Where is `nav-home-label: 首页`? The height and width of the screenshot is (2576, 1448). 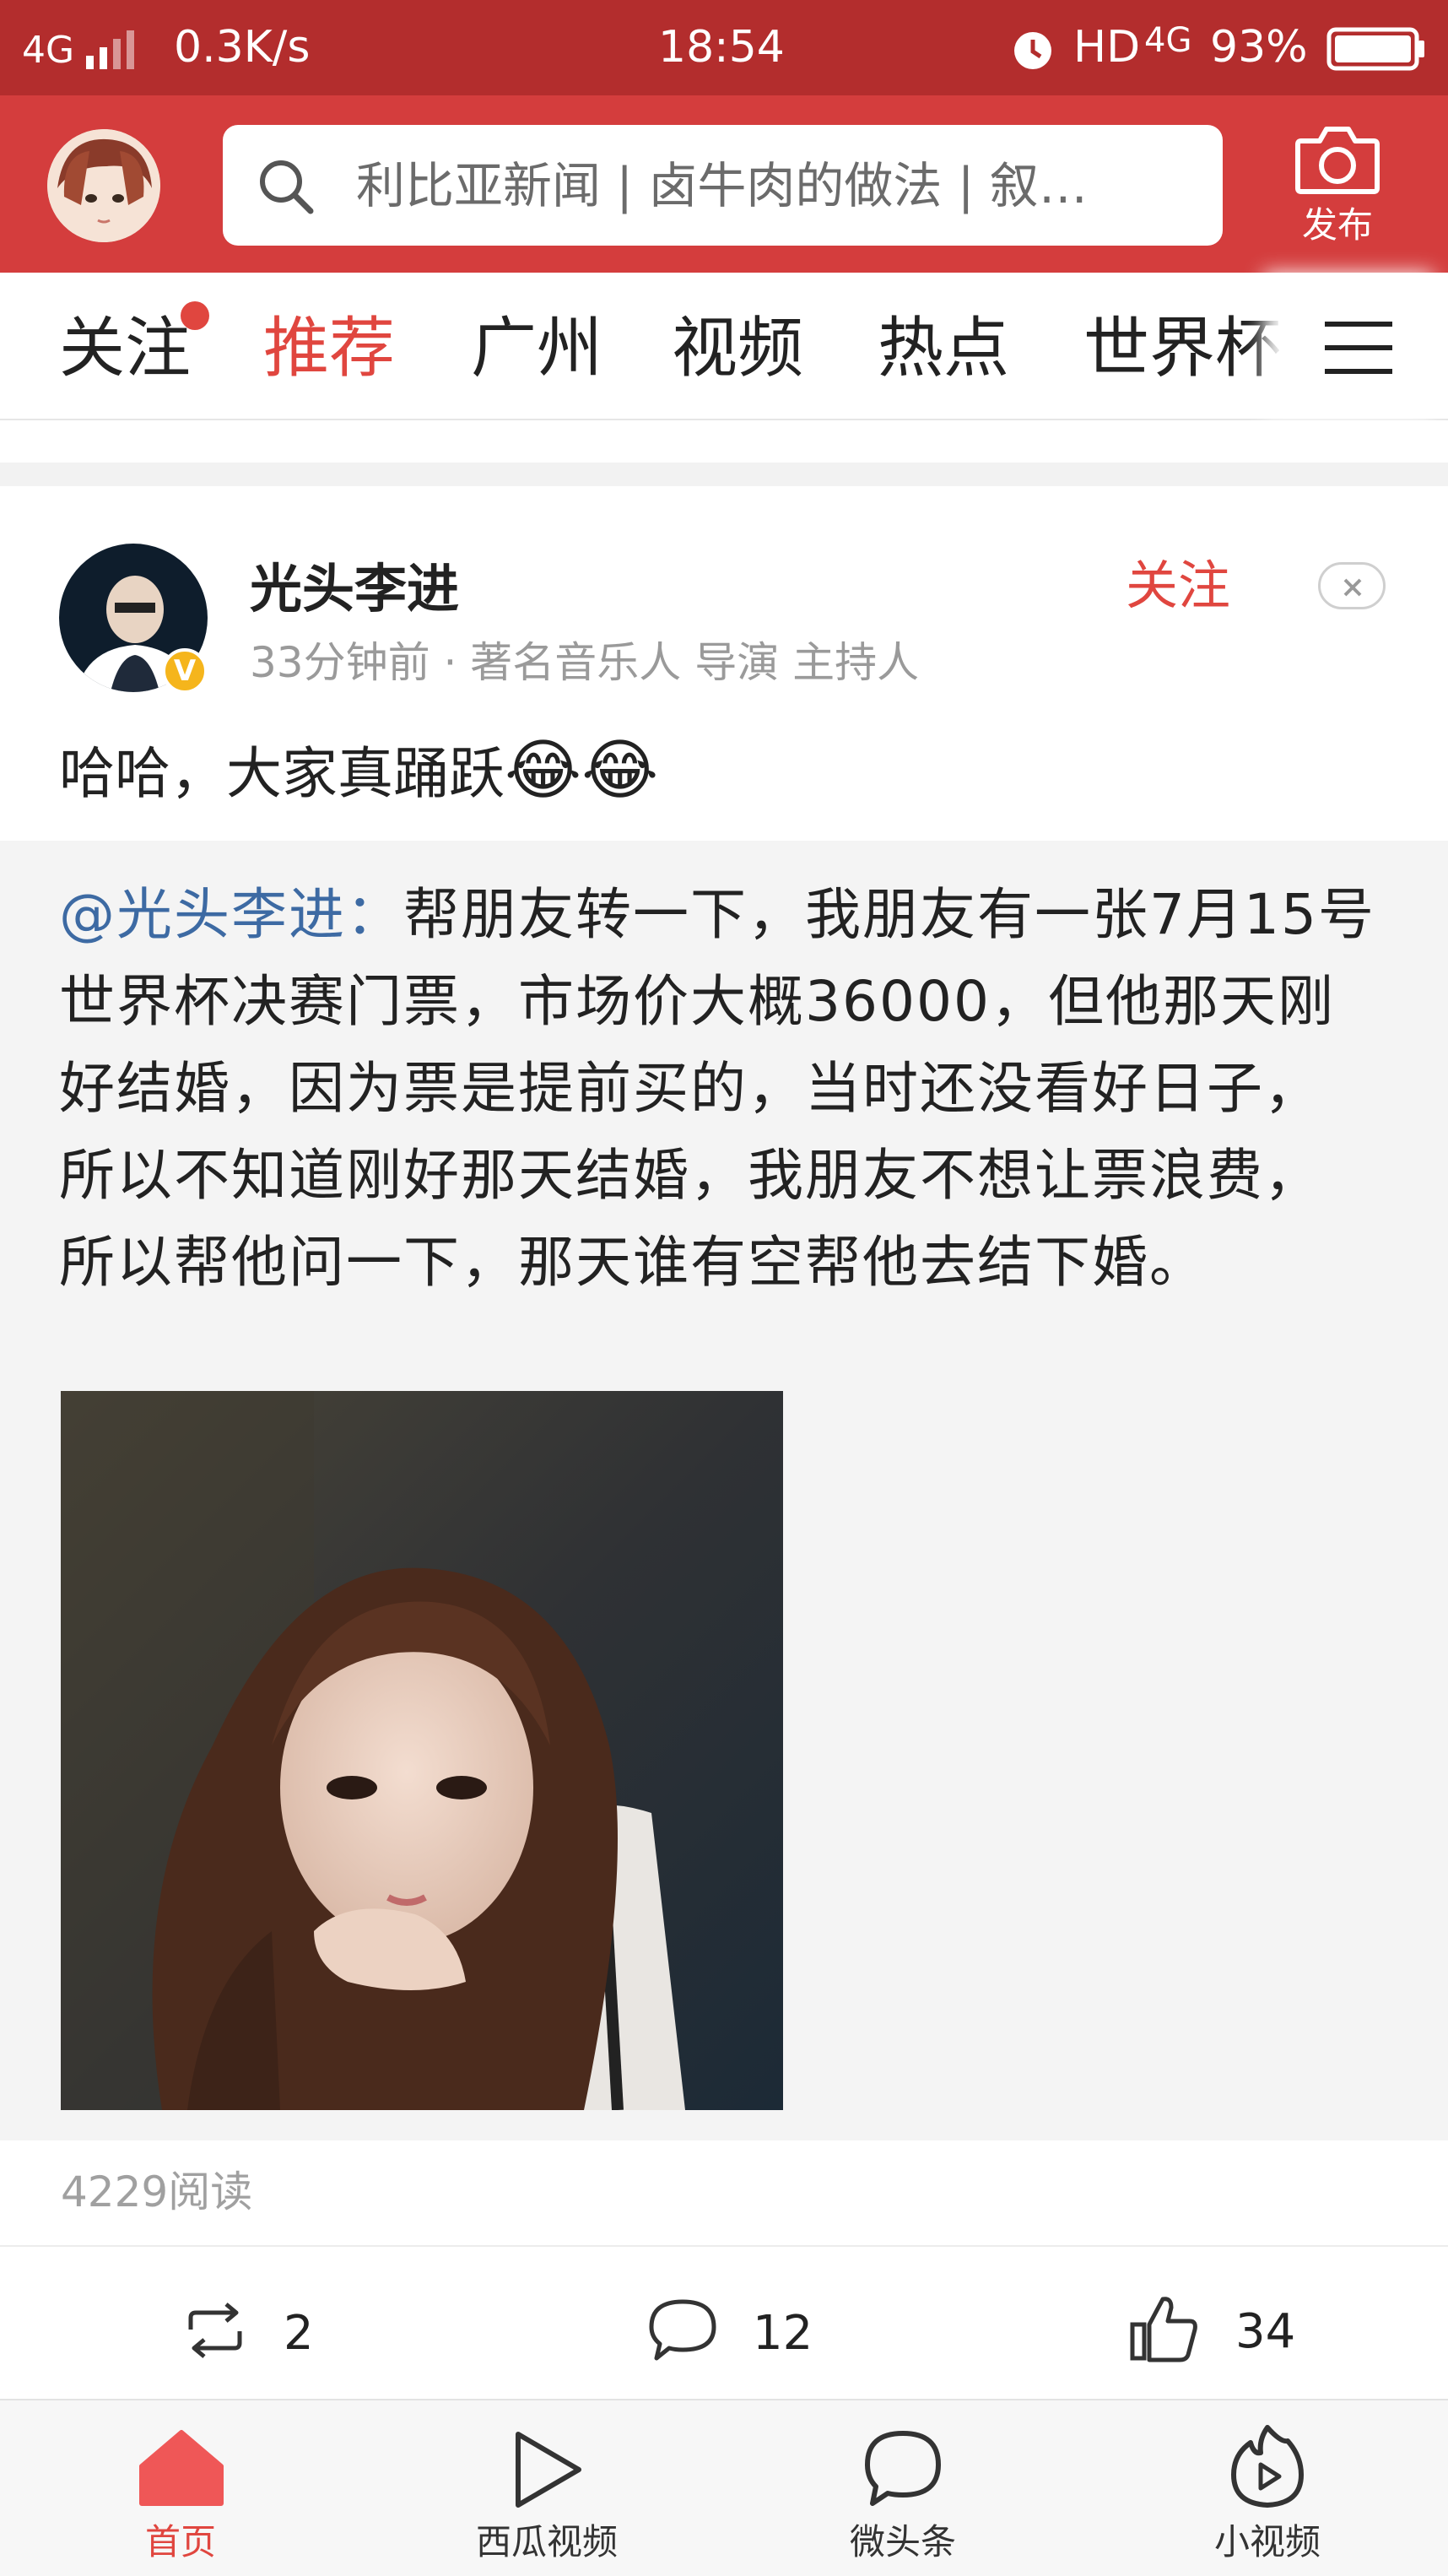
nav-home-label: 首页 is located at coordinates (180, 2541).